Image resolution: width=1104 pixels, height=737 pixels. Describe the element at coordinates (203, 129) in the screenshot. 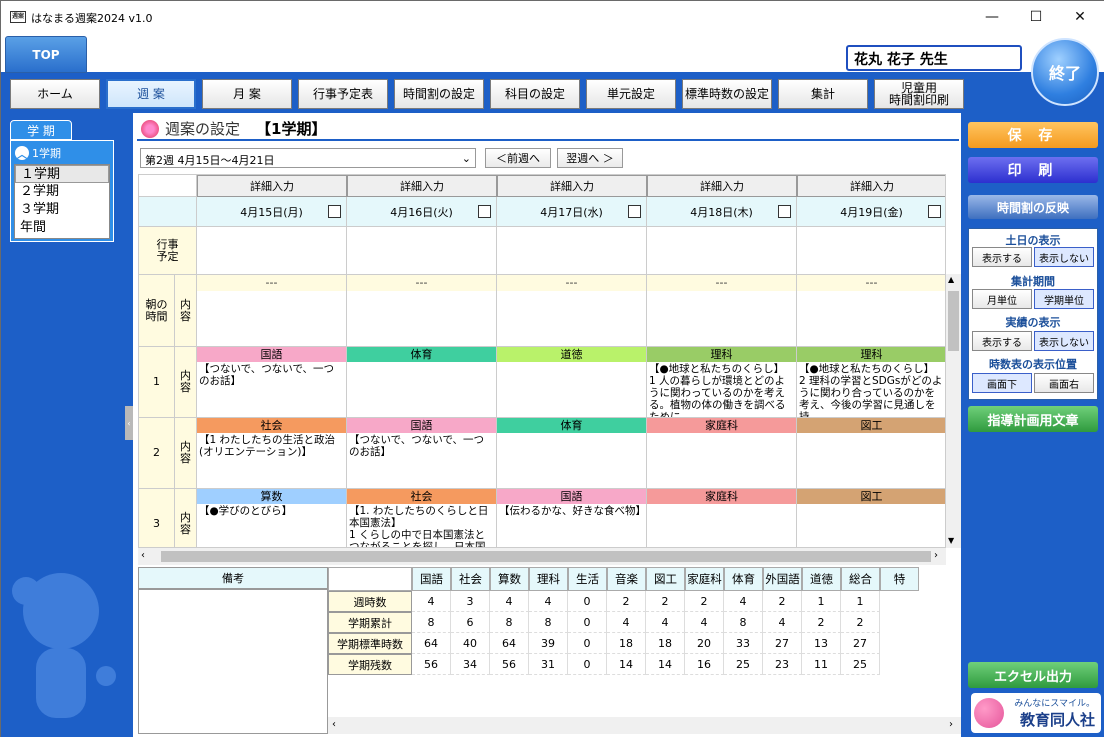

I see `page-title-text: 週案の設定` at that location.